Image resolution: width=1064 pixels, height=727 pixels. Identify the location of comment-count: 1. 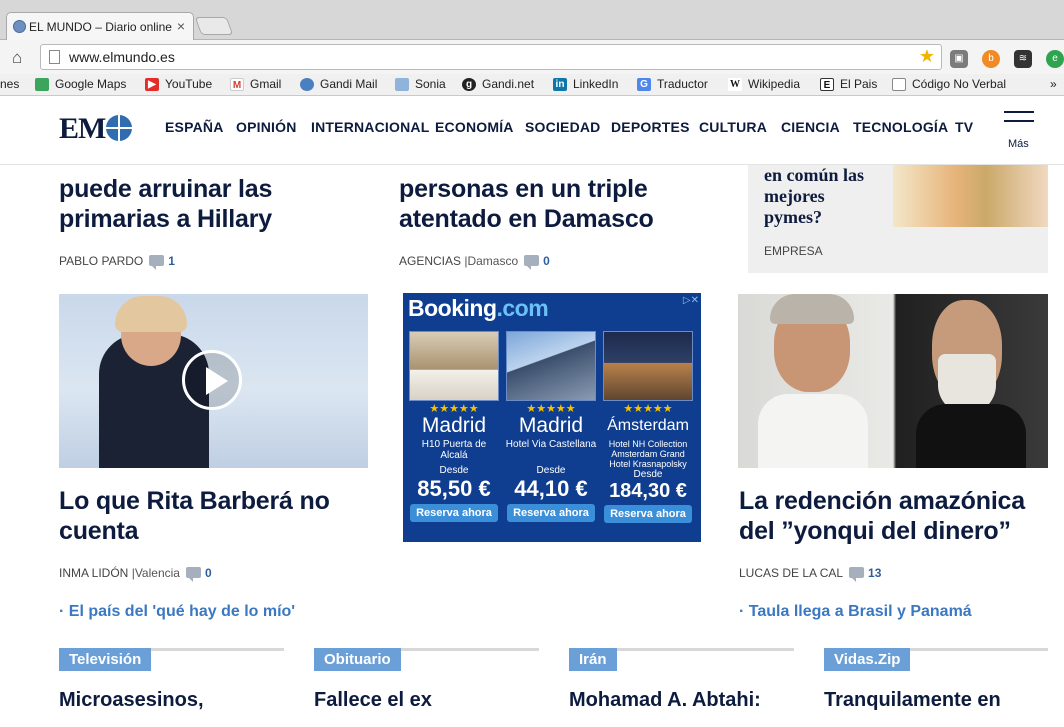
(171, 261).